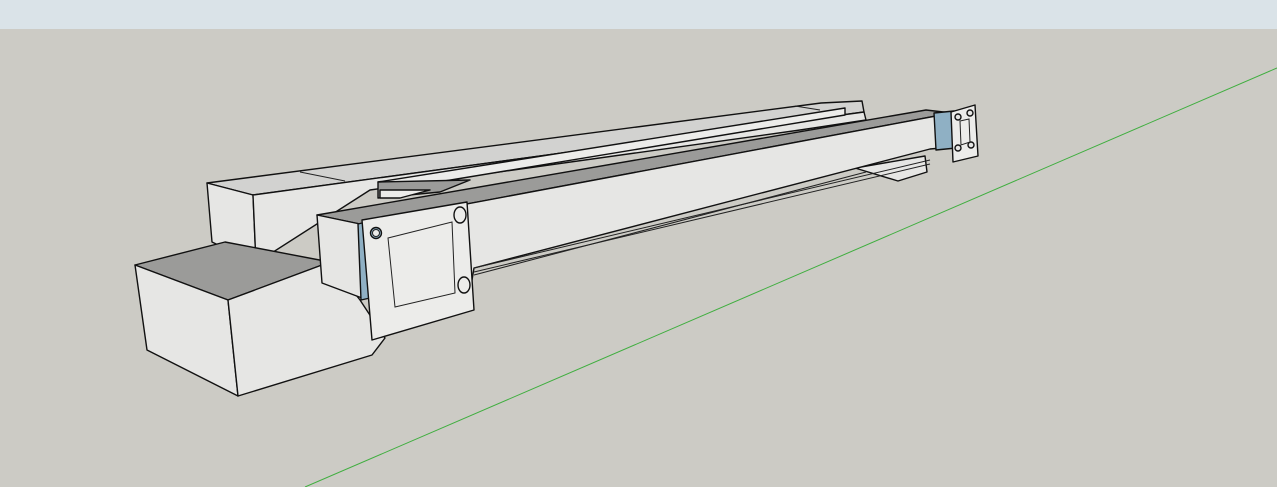  What do you see at coordinates (464, 285) in the screenshot?
I see `near-plate-hole-br` at bounding box center [464, 285].